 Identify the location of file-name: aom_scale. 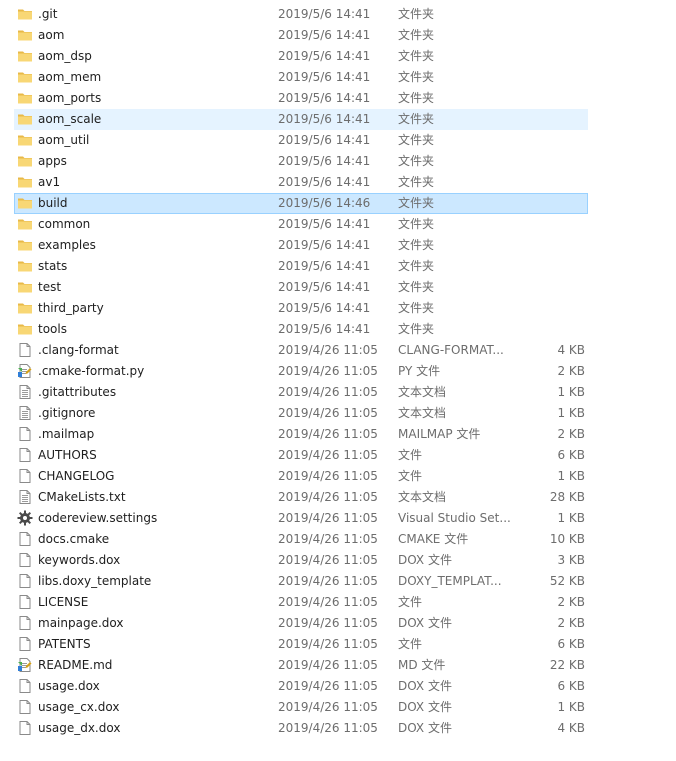
(70, 119).